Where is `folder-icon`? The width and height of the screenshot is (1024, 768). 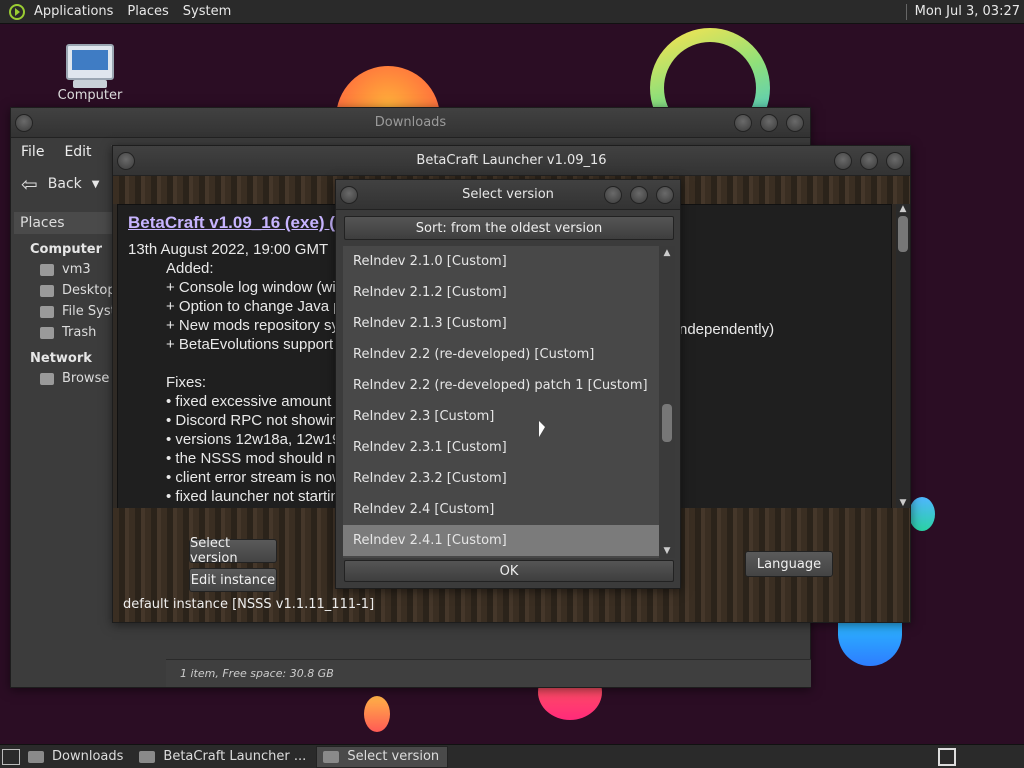
folder-icon is located at coordinates (36, 756).